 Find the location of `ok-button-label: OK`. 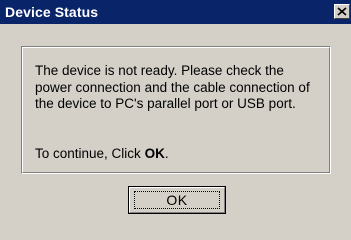

ok-button-label: OK is located at coordinates (177, 200).